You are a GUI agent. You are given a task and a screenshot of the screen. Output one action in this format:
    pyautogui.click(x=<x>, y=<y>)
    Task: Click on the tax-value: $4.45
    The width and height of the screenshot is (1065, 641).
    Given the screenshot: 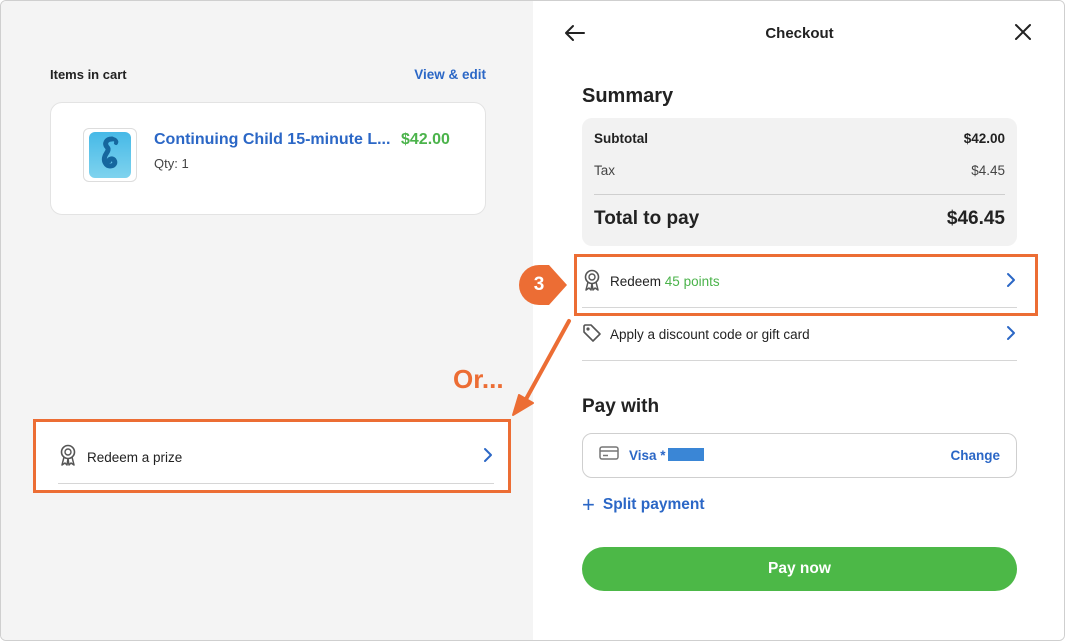 What is the action you would take?
    pyautogui.click(x=988, y=170)
    